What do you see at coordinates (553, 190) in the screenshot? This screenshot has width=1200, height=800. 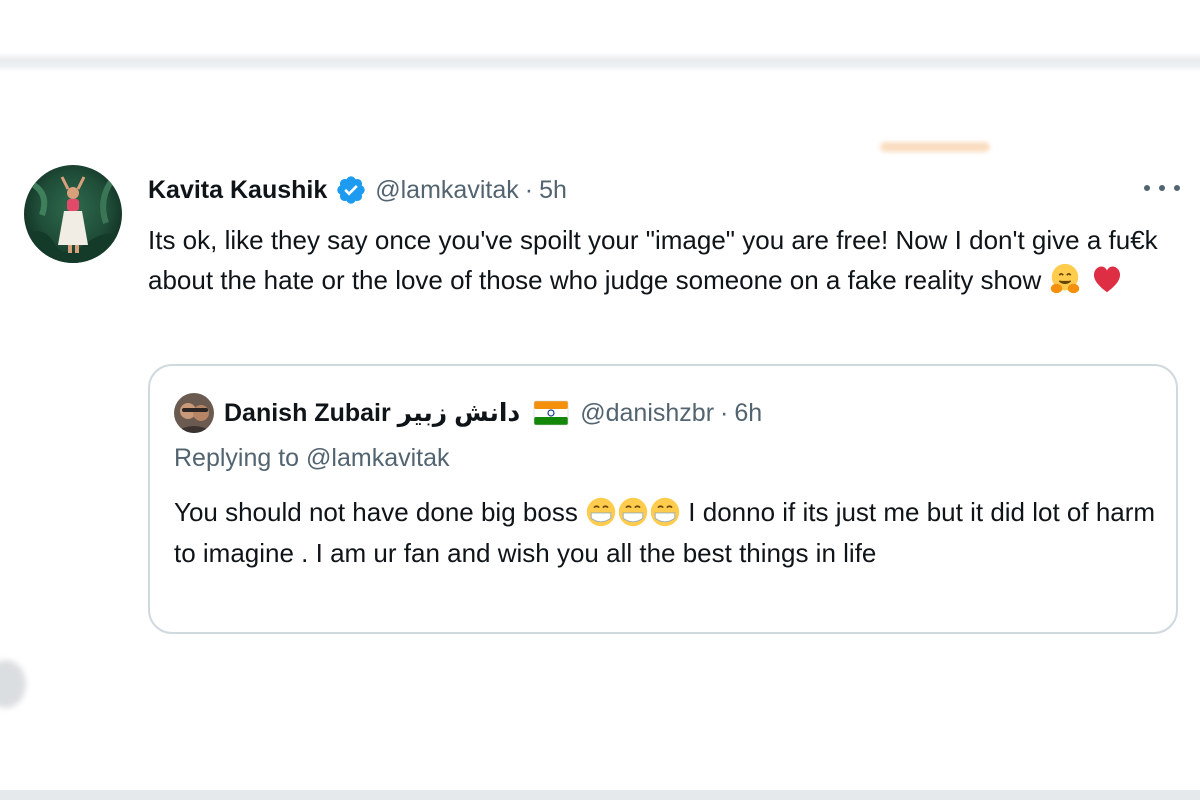 I see `tweet-timestamp: 5h` at bounding box center [553, 190].